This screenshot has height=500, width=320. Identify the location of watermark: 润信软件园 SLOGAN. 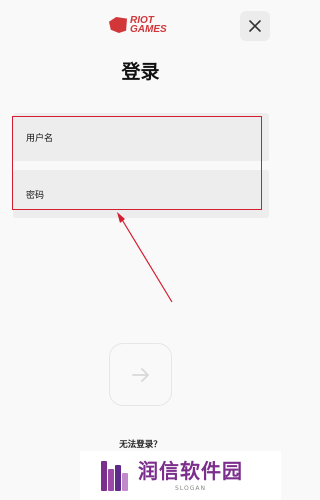
(180, 475).